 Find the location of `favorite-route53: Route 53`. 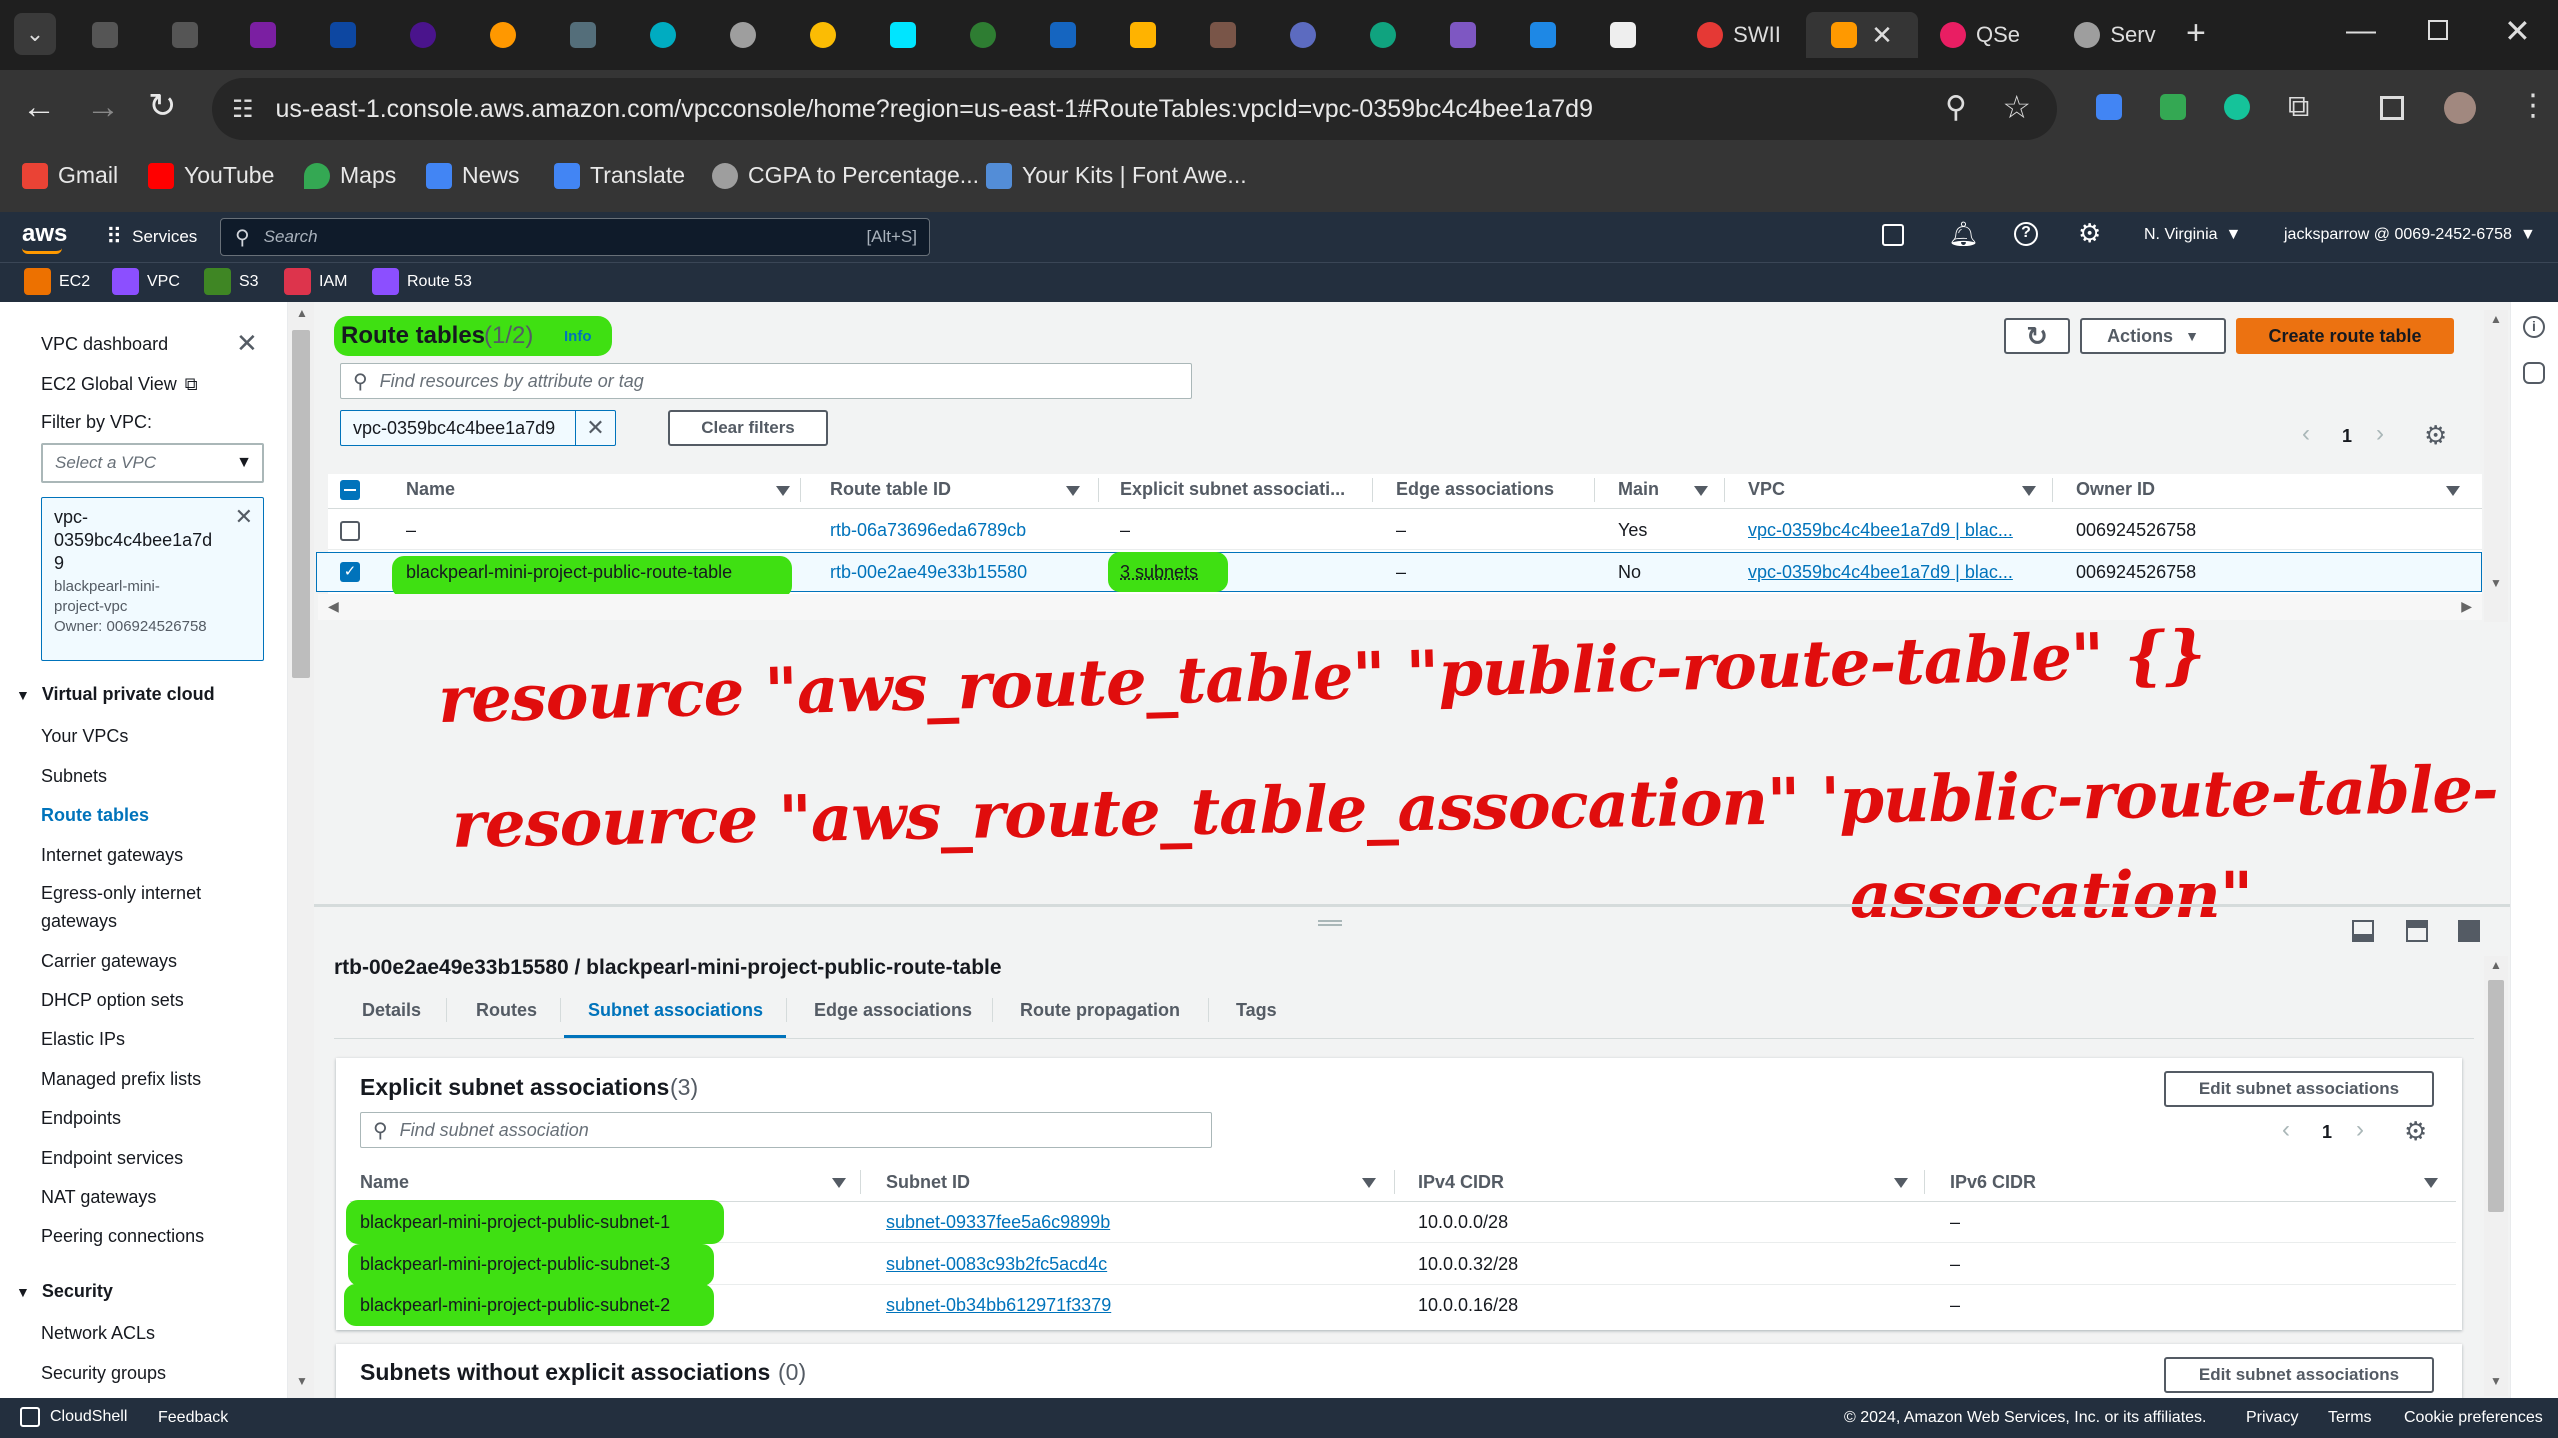

favorite-route53: Route 53 is located at coordinates (422, 281).